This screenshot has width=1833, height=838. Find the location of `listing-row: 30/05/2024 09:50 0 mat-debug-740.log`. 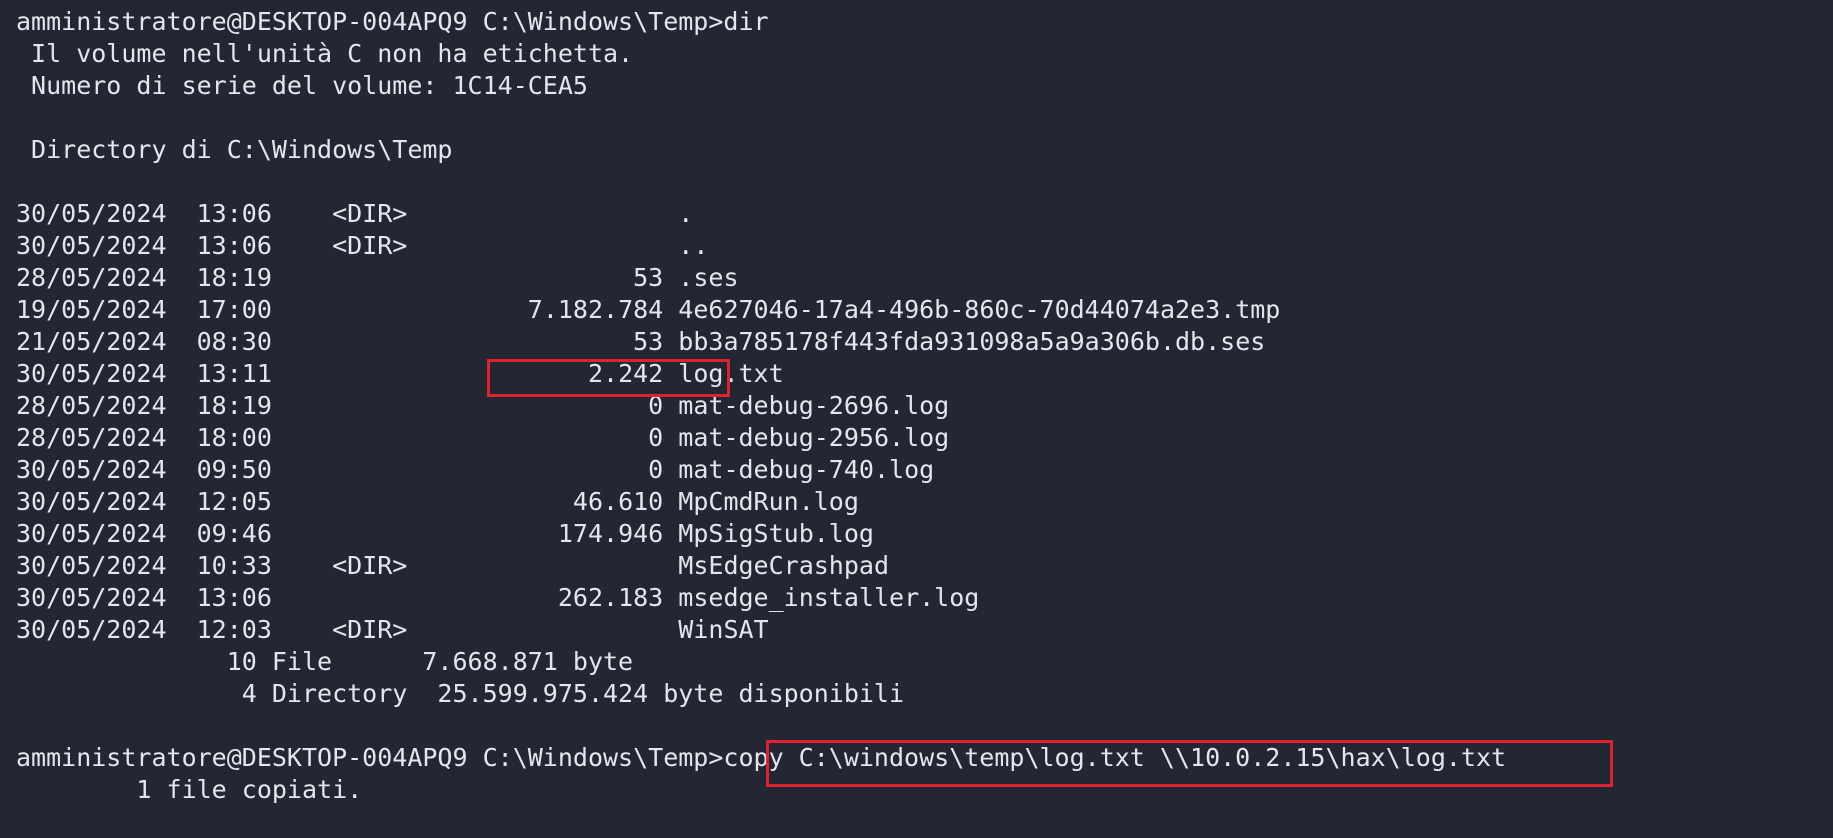

listing-row: 30/05/2024 09:50 0 mat-debug-740.log is located at coordinates (924, 470).